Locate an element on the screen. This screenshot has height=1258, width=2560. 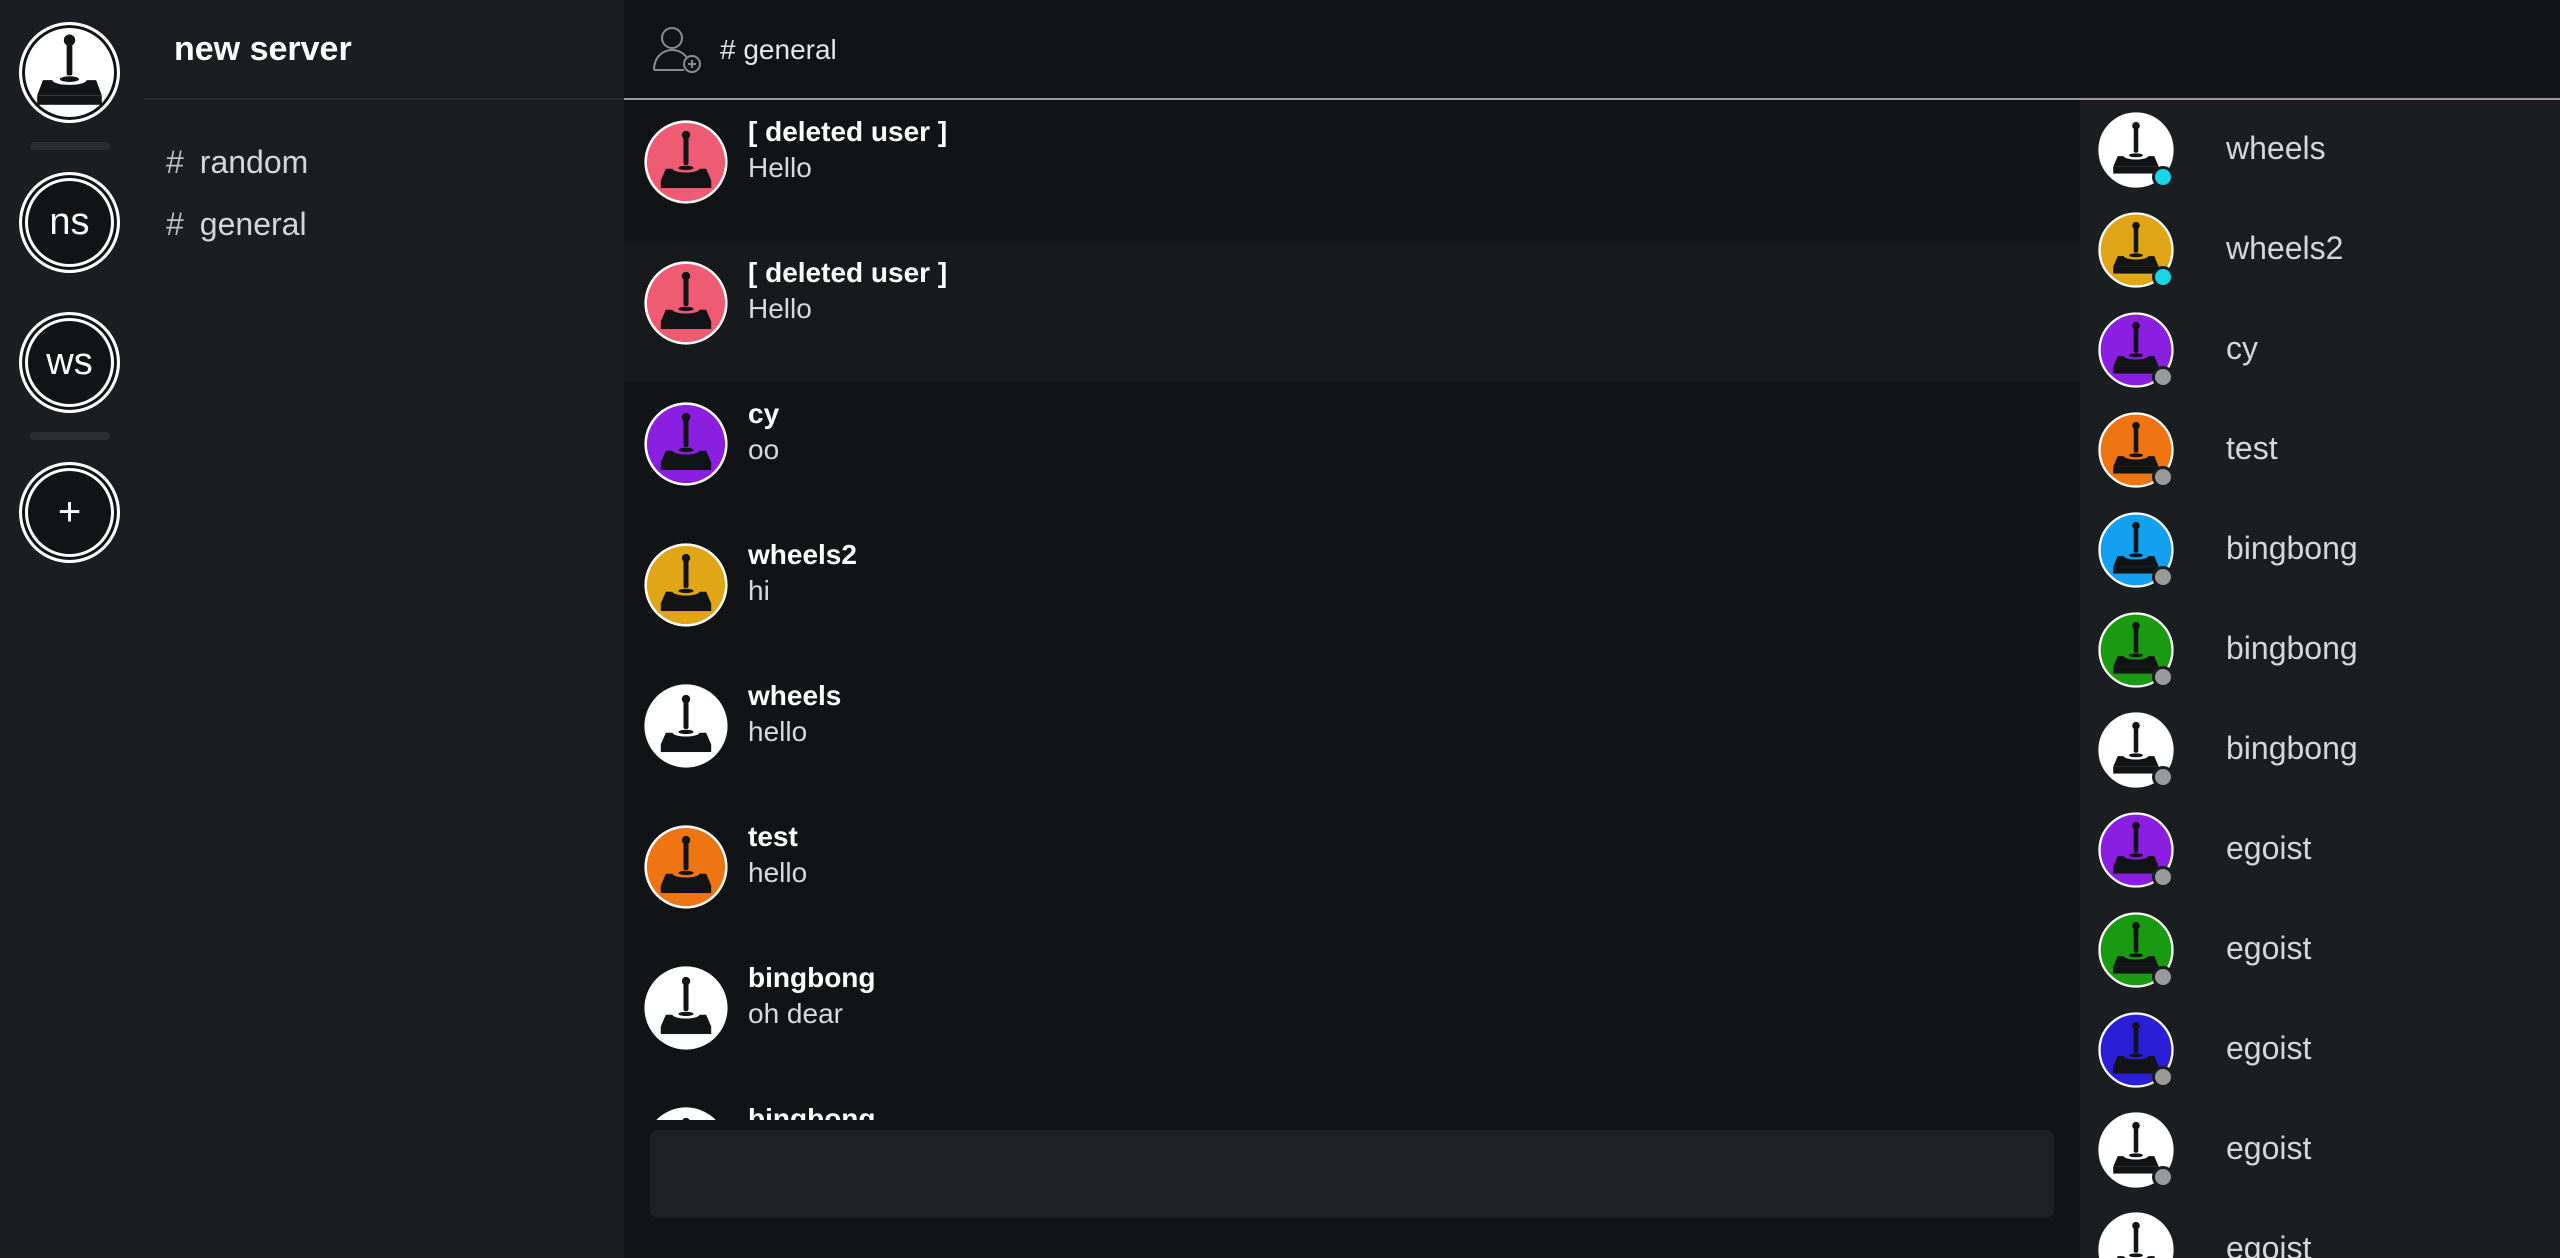
channel-topbar: # general is located at coordinates (1592, 50).